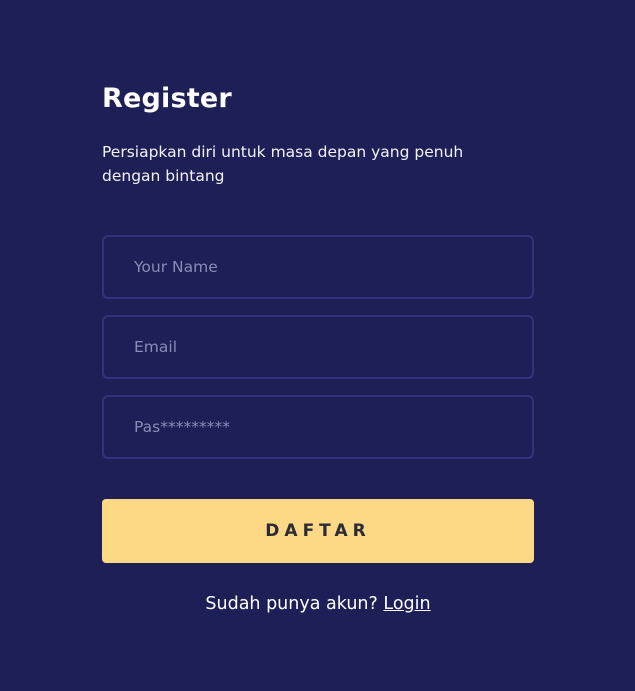 Image resolution: width=635 pixels, height=691 pixels. I want to click on page-title: Register, so click(167, 98).